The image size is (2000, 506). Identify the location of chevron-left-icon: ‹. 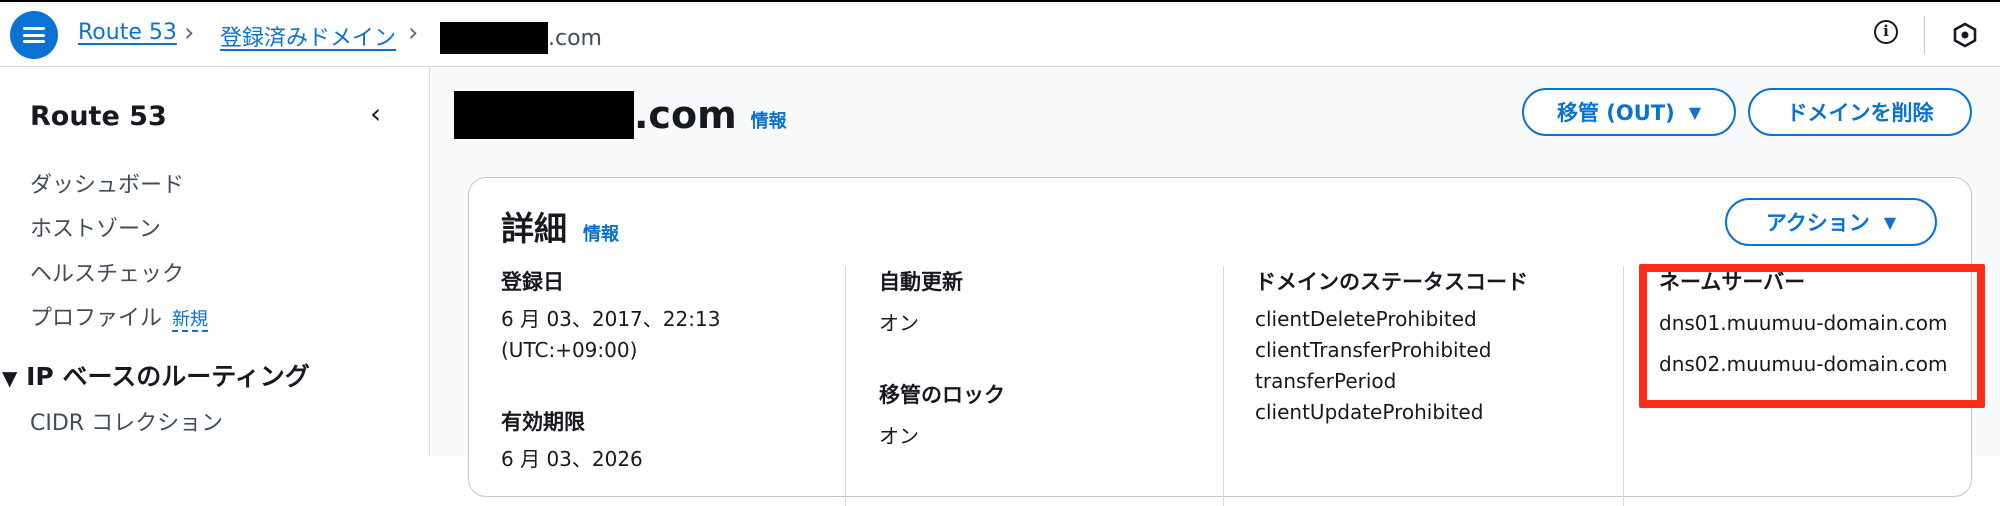
(375, 113).